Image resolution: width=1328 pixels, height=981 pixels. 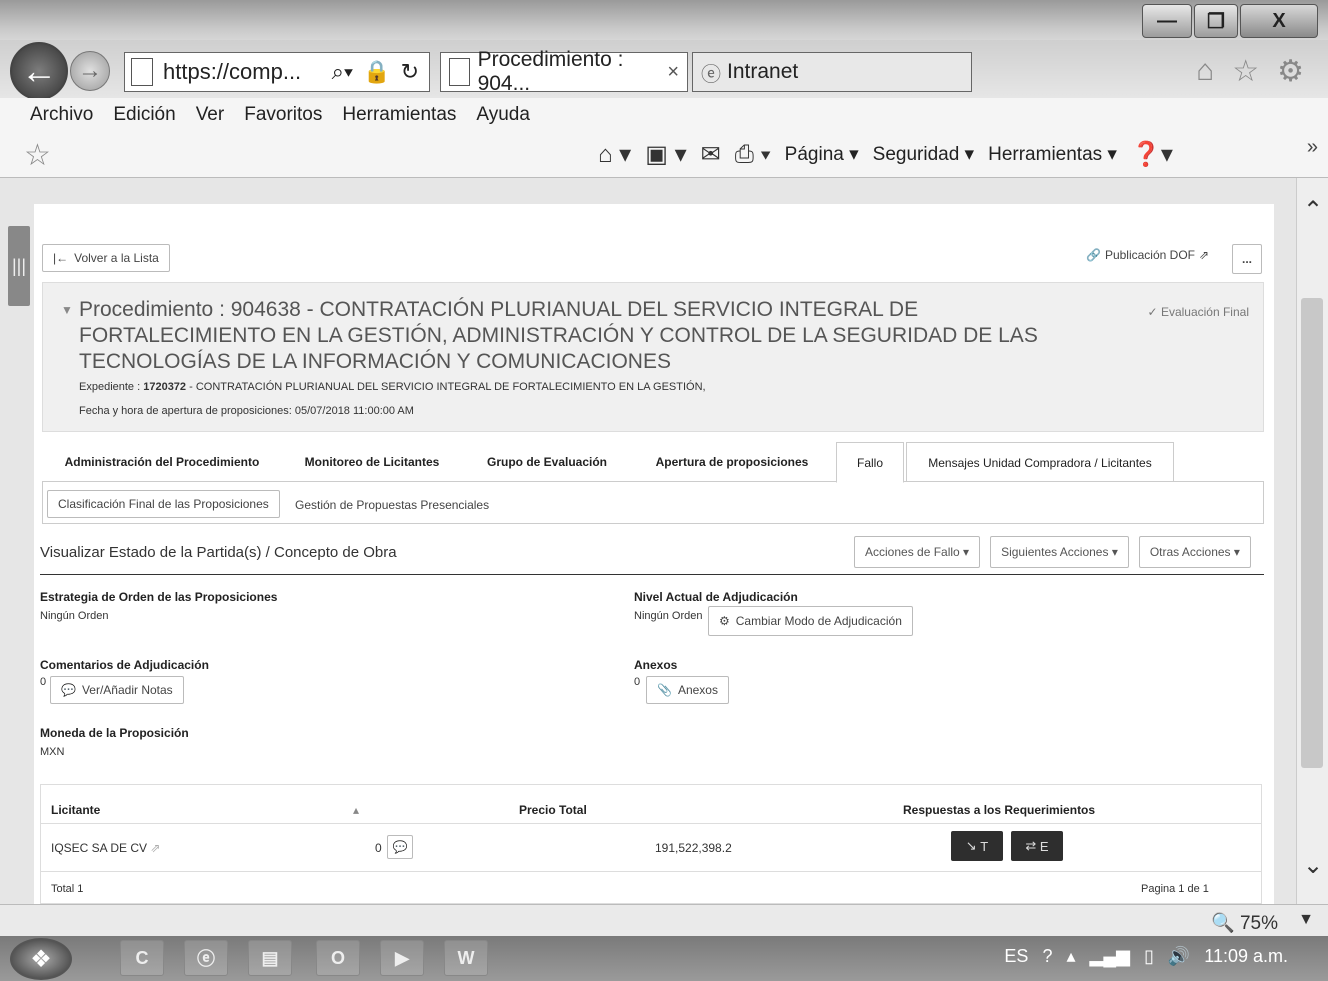 What do you see at coordinates (37, 155) in the screenshot?
I see `add-favorites-star-icon: ☆` at bounding box center [37, 155].